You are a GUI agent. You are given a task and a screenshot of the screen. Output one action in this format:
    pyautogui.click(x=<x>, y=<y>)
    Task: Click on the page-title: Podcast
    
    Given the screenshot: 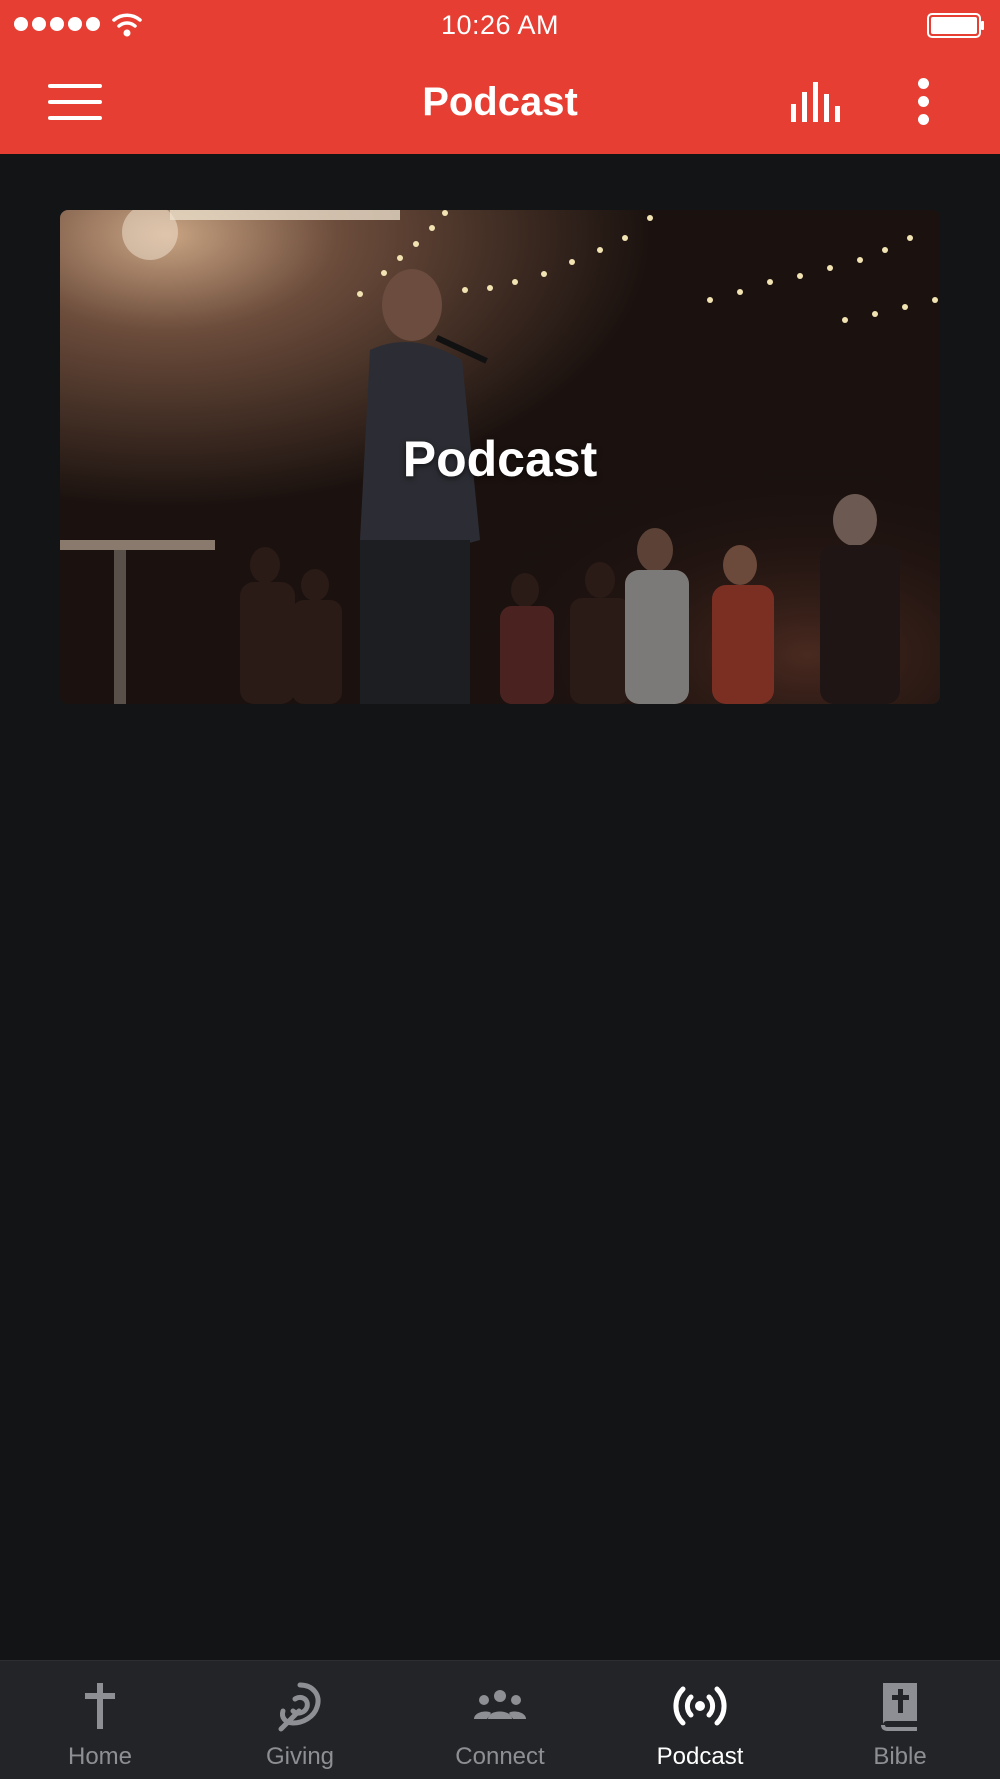 What is the action you would take?
    pyautogui.click(x=500, y=102)
    